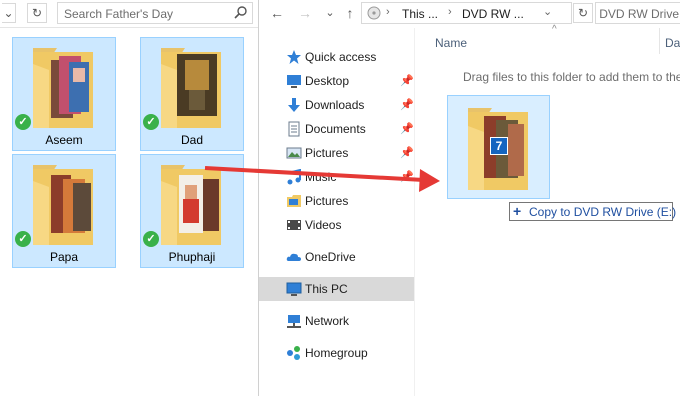 The width and height of the screenshot is (680, 396). Describe the element at coordinates (322, 179) in the screenshot. I see `annotation-arrow` at that location.